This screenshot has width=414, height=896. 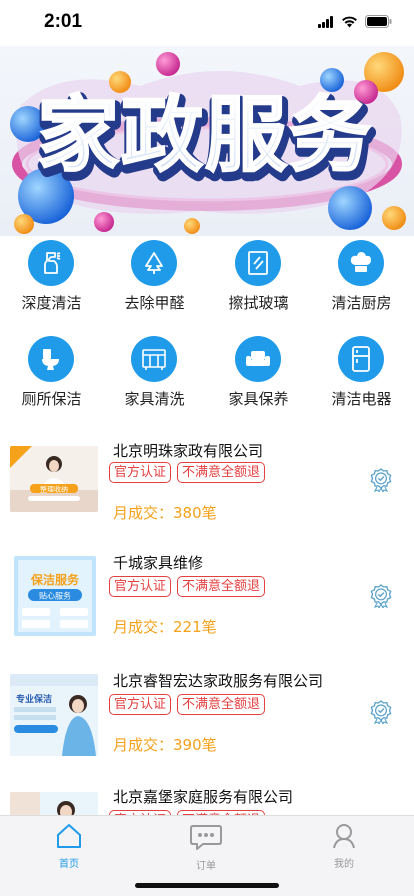 I want to click on category-label: 厕所保洁, so click(x=51, y=399).